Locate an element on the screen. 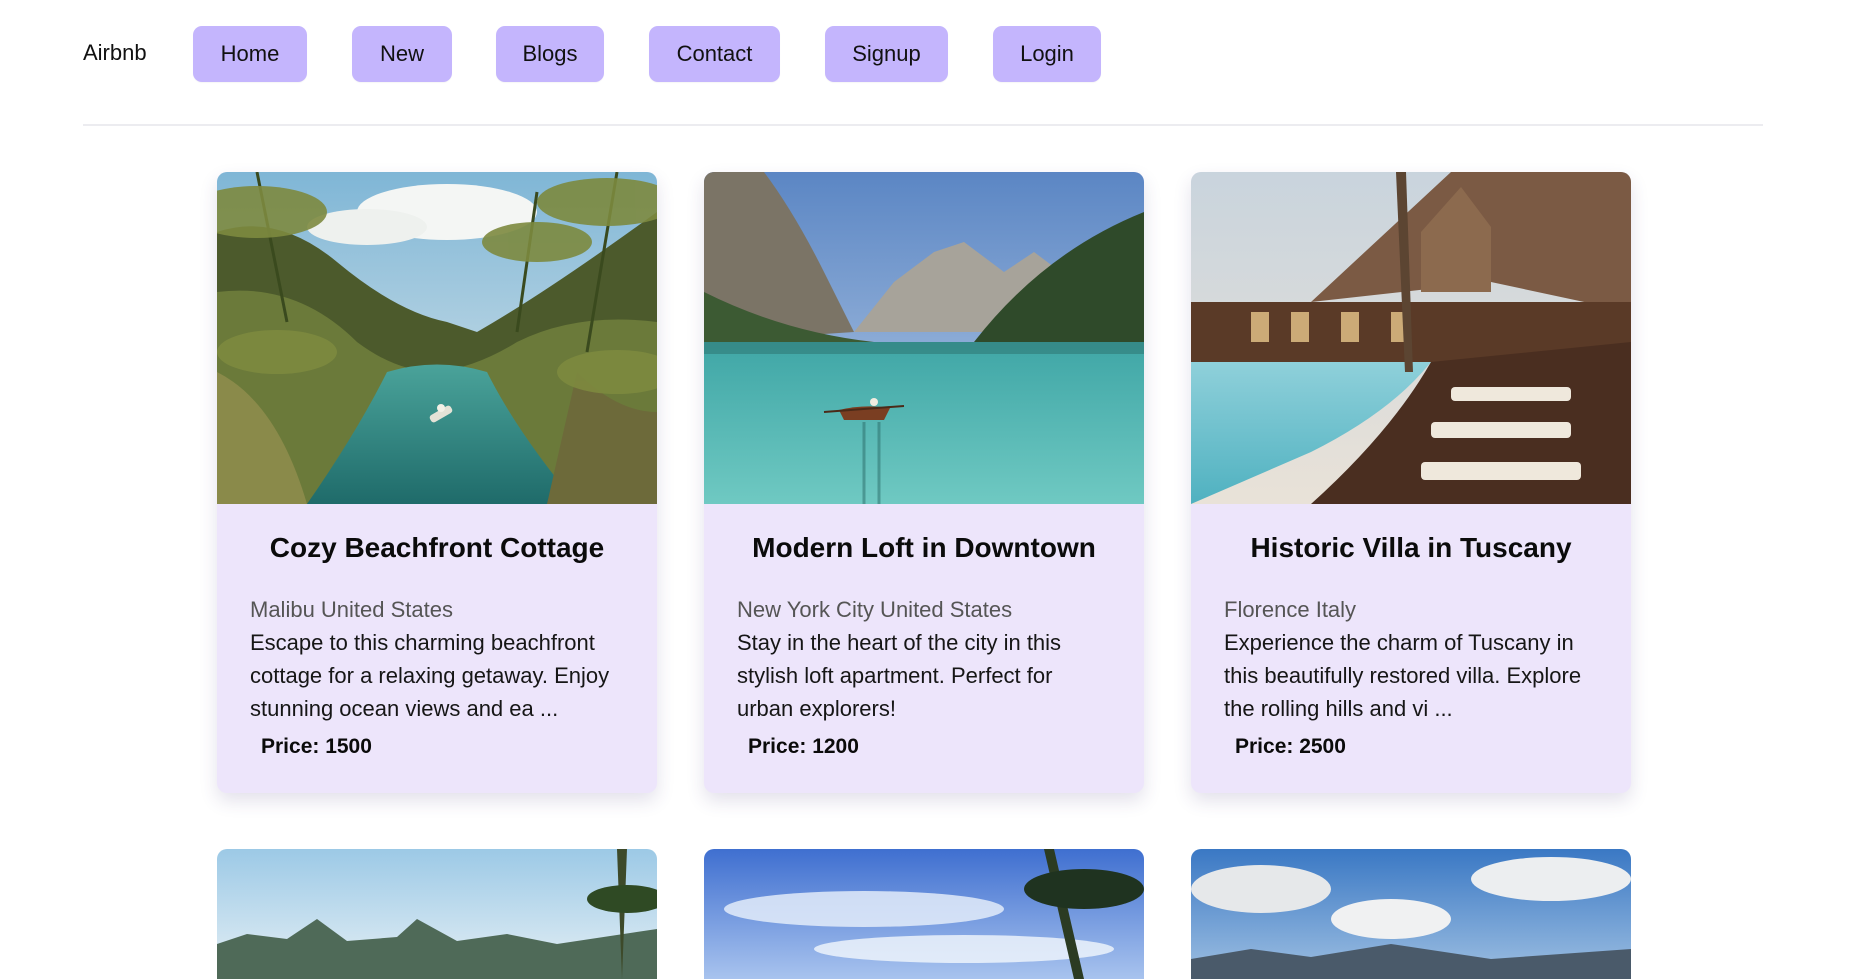 Image resolution: width=1855 pixels, height=979 pixels. nav-home-button: Home is located at coordinates (250, 54).